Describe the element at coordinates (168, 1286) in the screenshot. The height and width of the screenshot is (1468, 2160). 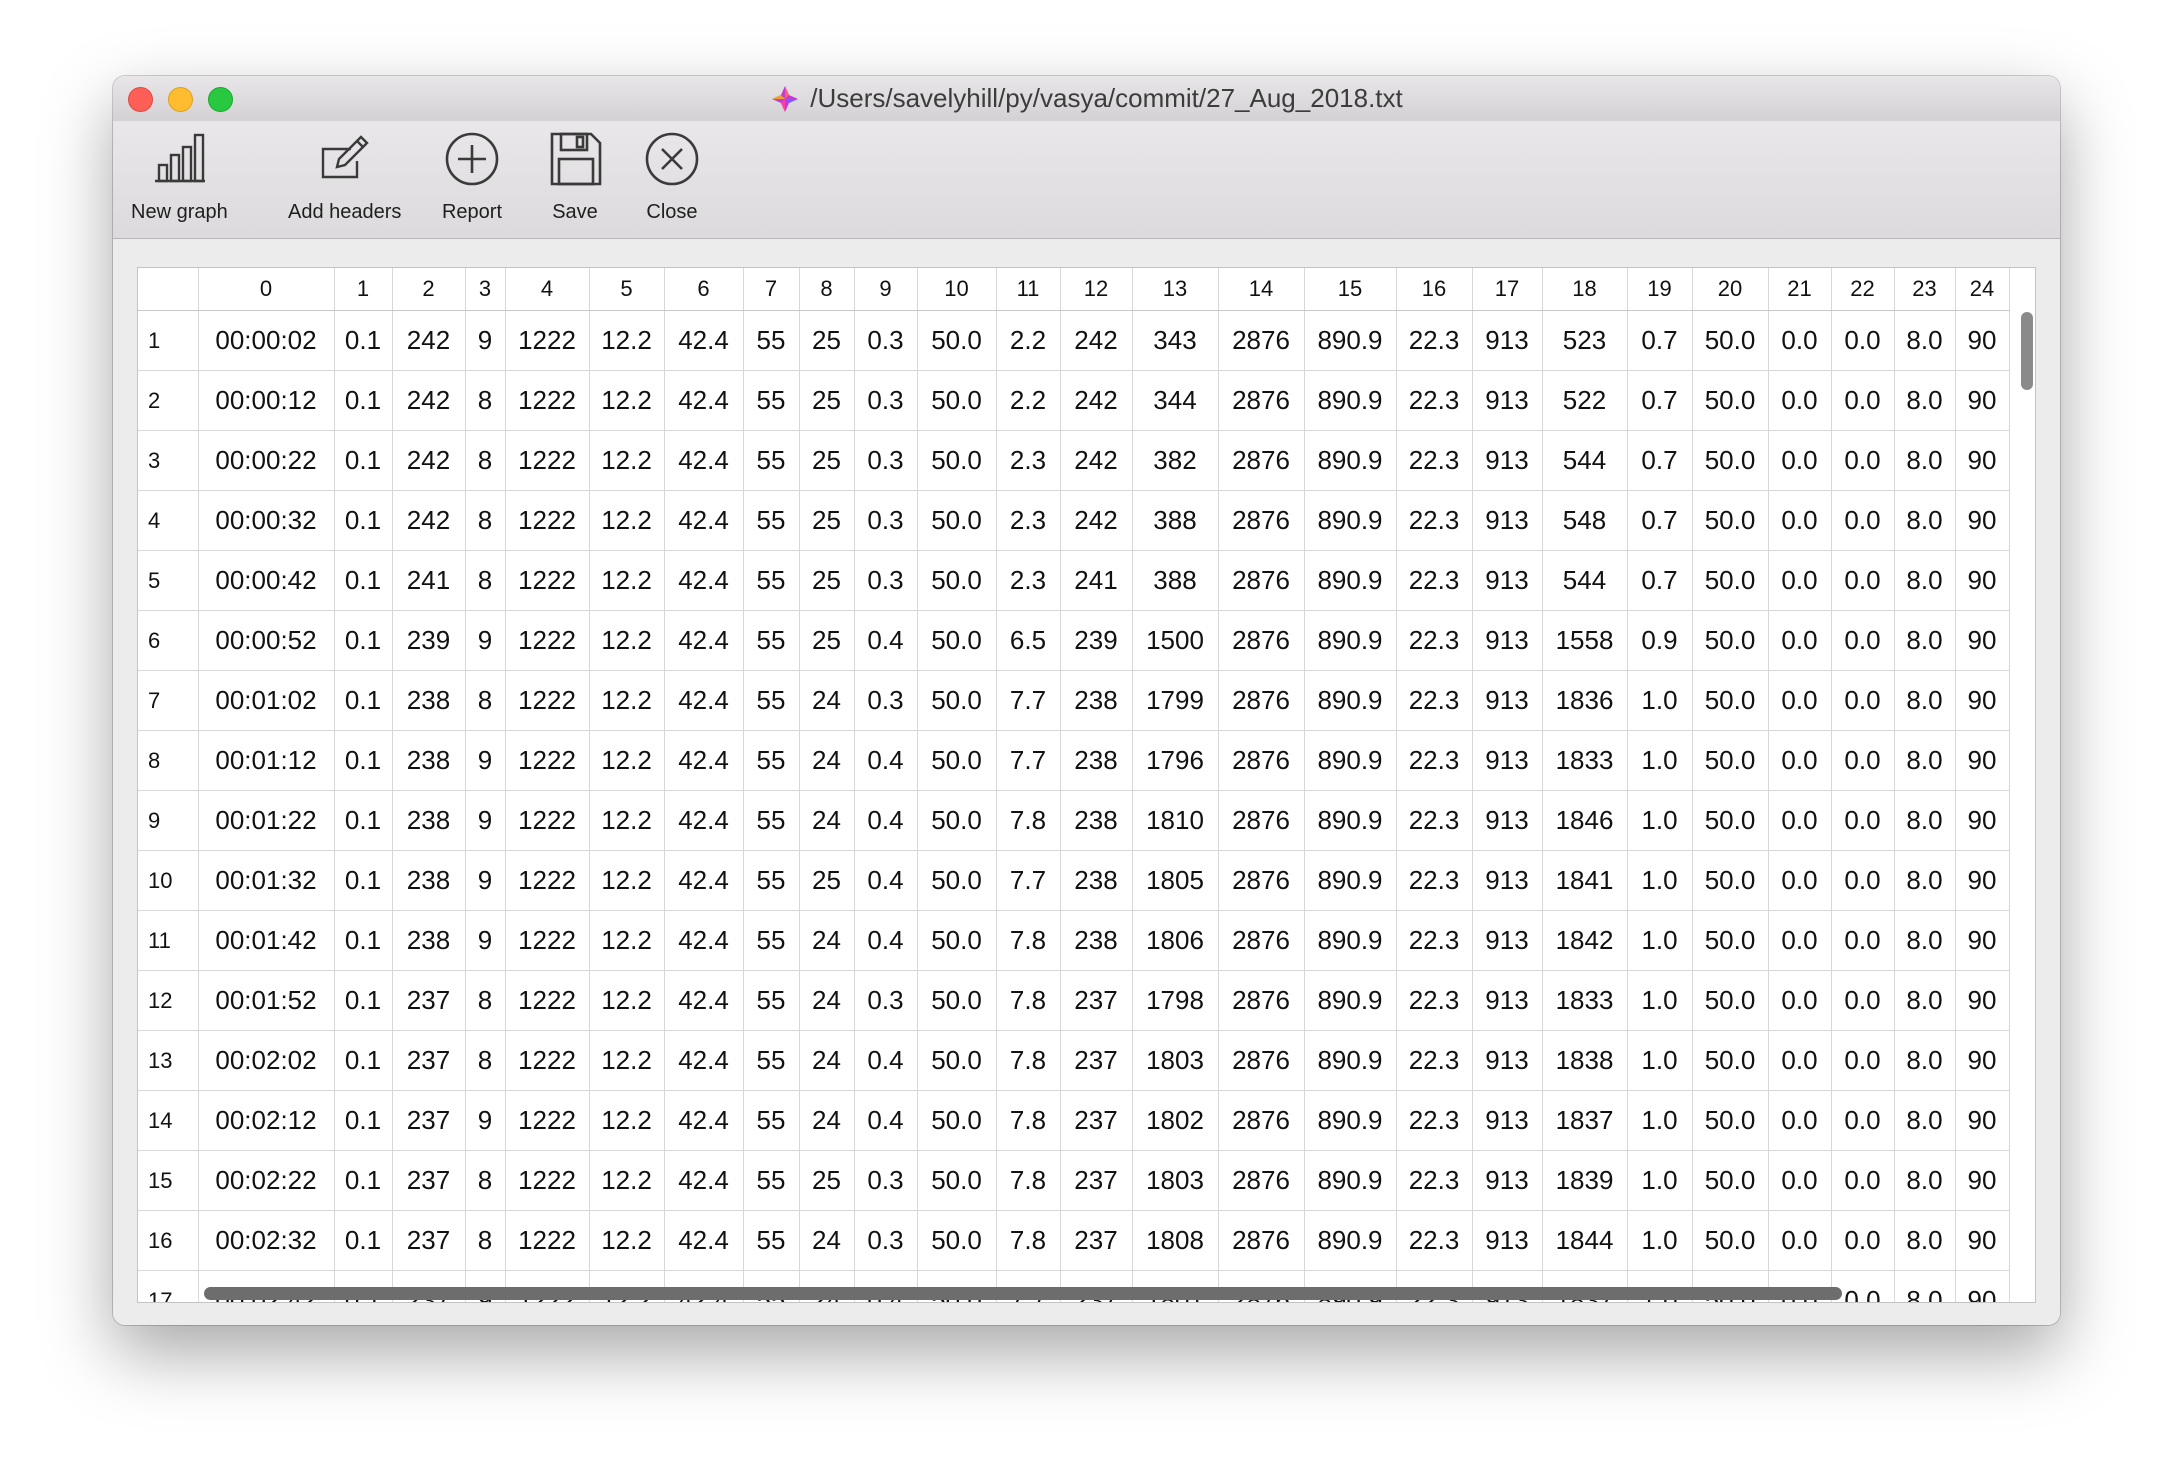
I see `row-header: 17` at that location.